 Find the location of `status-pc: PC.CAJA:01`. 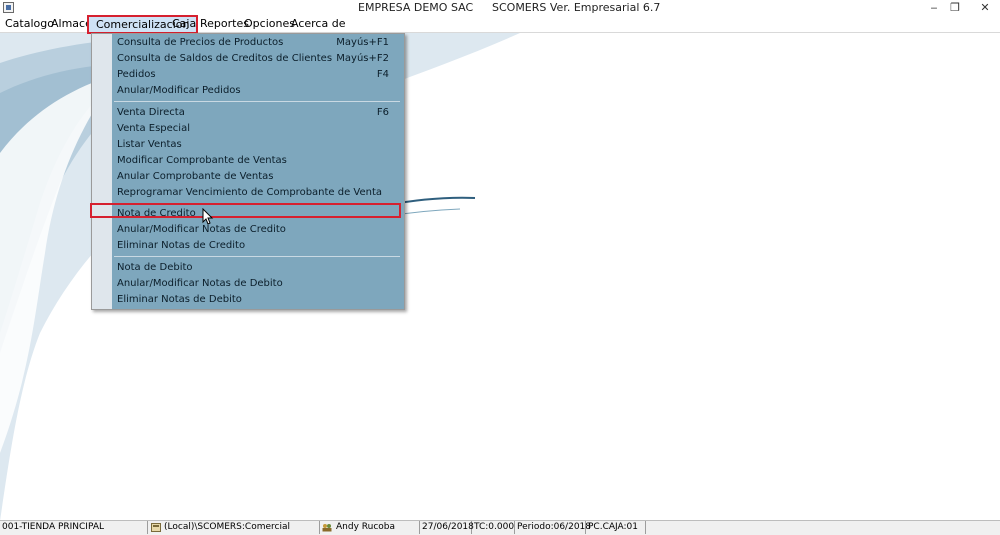

status-pc: PC.CAJA:01 is located at coordinates (616, 527).